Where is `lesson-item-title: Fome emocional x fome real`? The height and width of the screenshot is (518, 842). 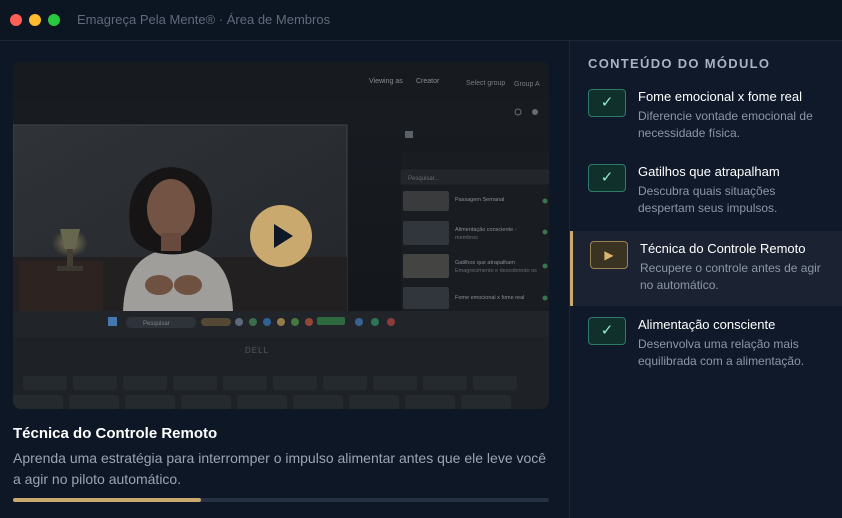 lesson-item-title: Fome emocional x fome real is located at coordinates (720, 96).